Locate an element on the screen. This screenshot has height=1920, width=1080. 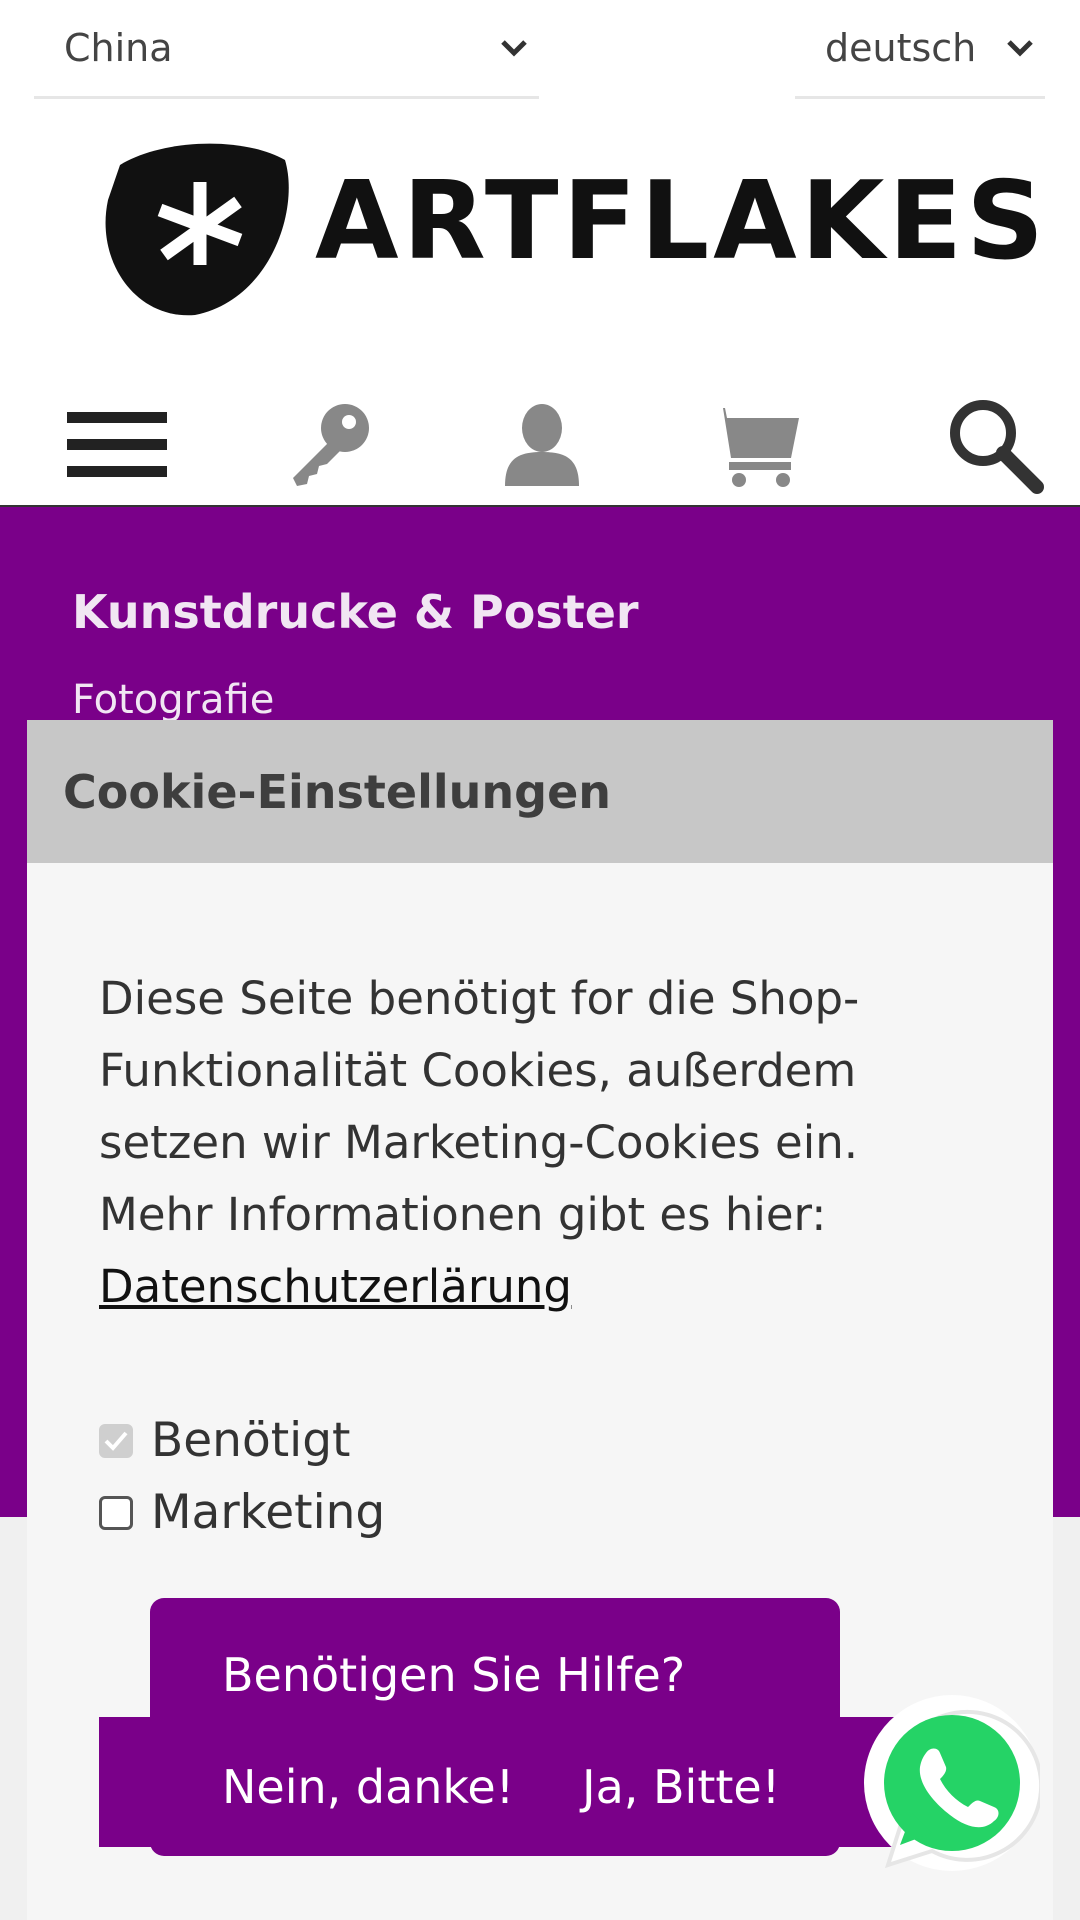
required-checkbox is located at coordinates (116, 1441).